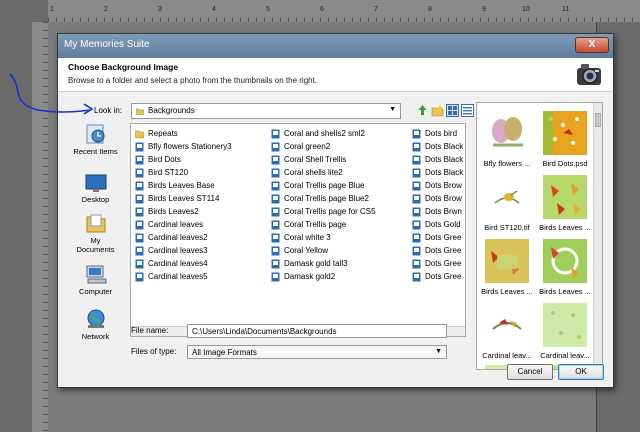  Describe the element at coordinates (183, 211) in the screenshot. I see `list-item: Birds Leaves2` at that location.